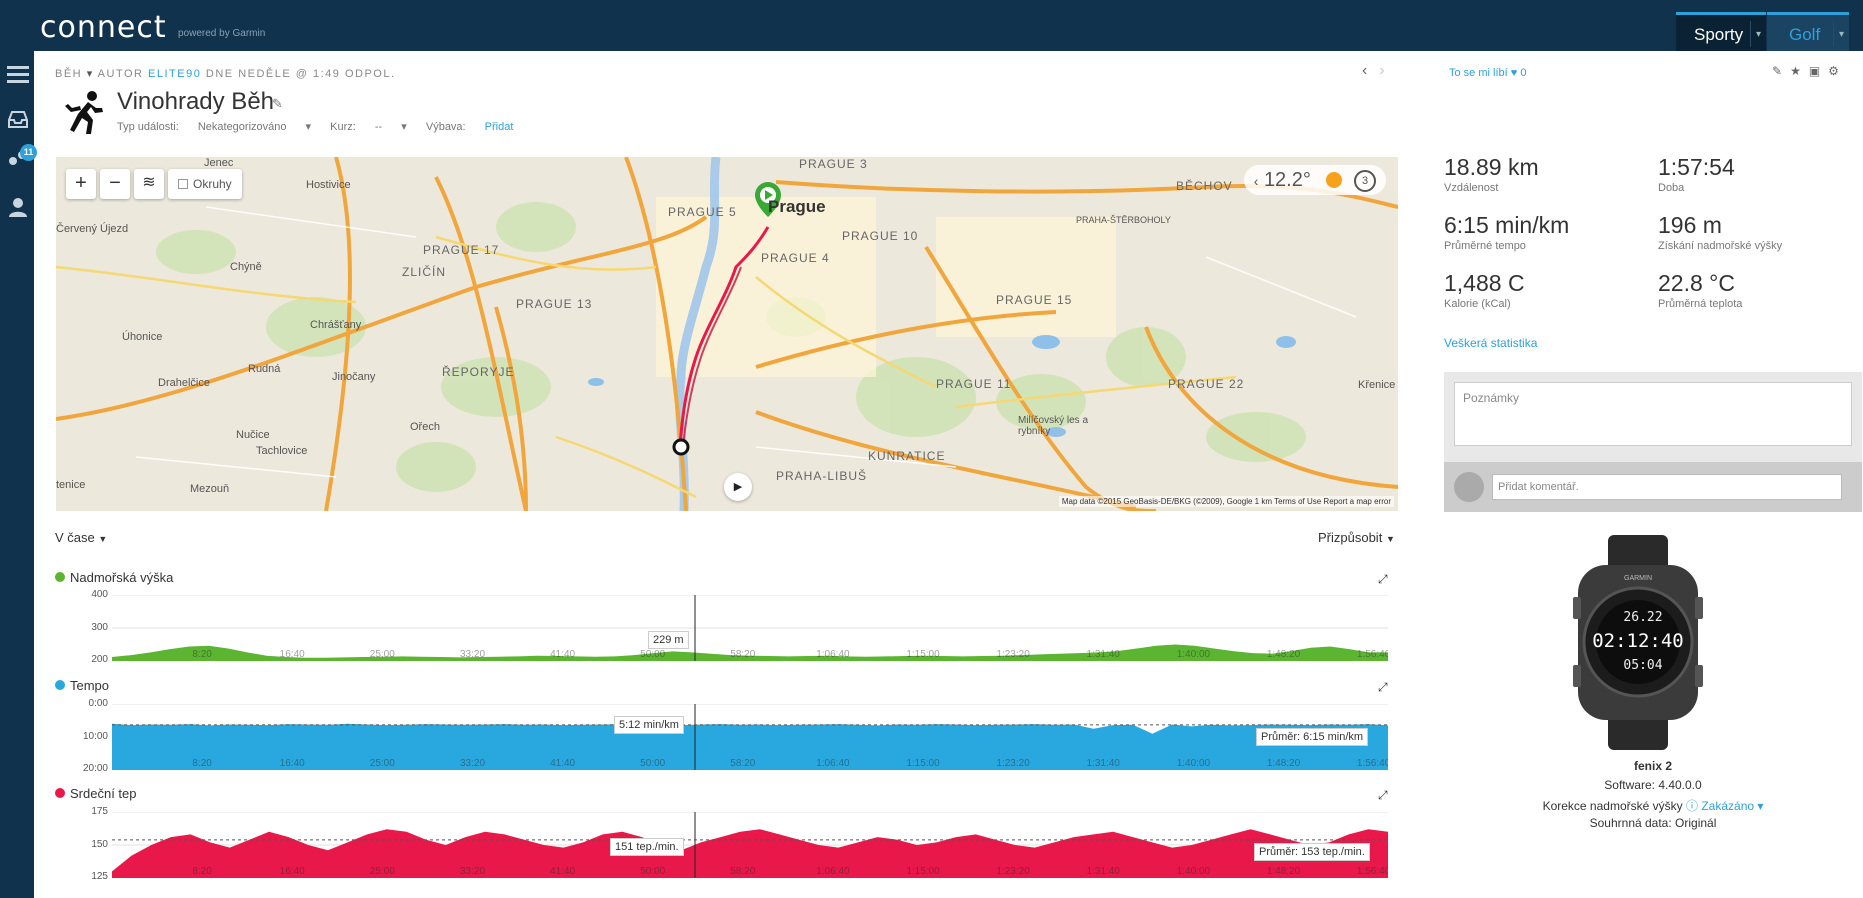  What do you see at coordinates (183, 184) in the screenshot?
I see `laps-checkbox` at bounding box center [183, 184].